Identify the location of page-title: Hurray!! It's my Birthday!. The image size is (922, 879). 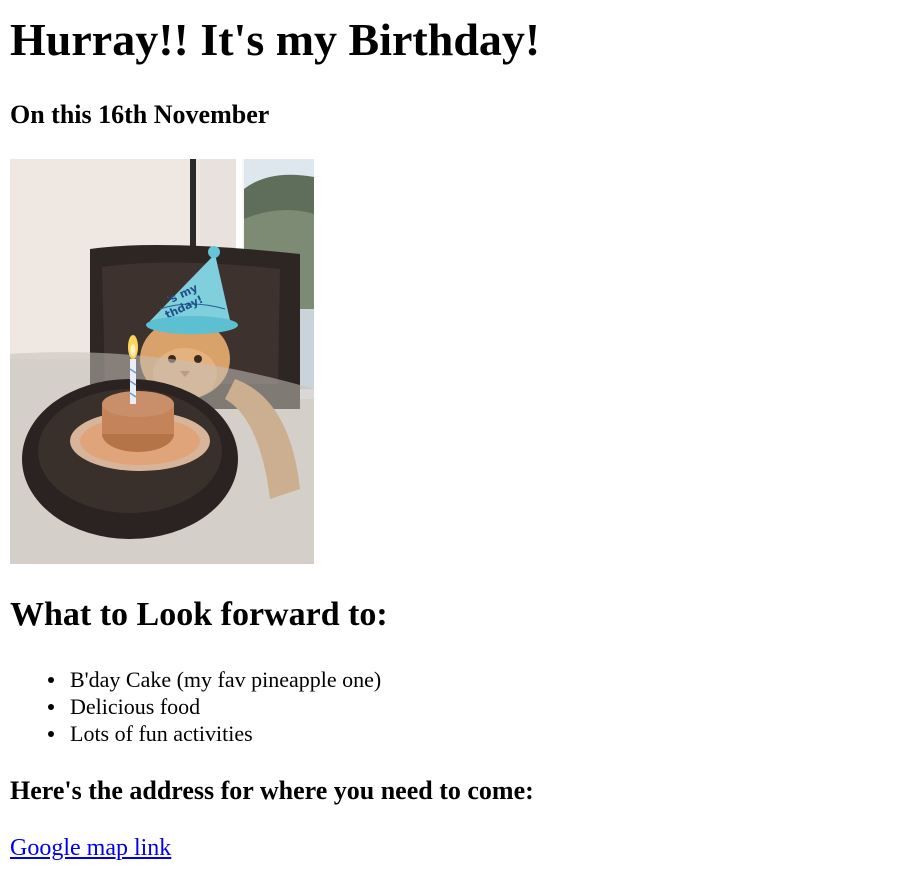
(275, 39).